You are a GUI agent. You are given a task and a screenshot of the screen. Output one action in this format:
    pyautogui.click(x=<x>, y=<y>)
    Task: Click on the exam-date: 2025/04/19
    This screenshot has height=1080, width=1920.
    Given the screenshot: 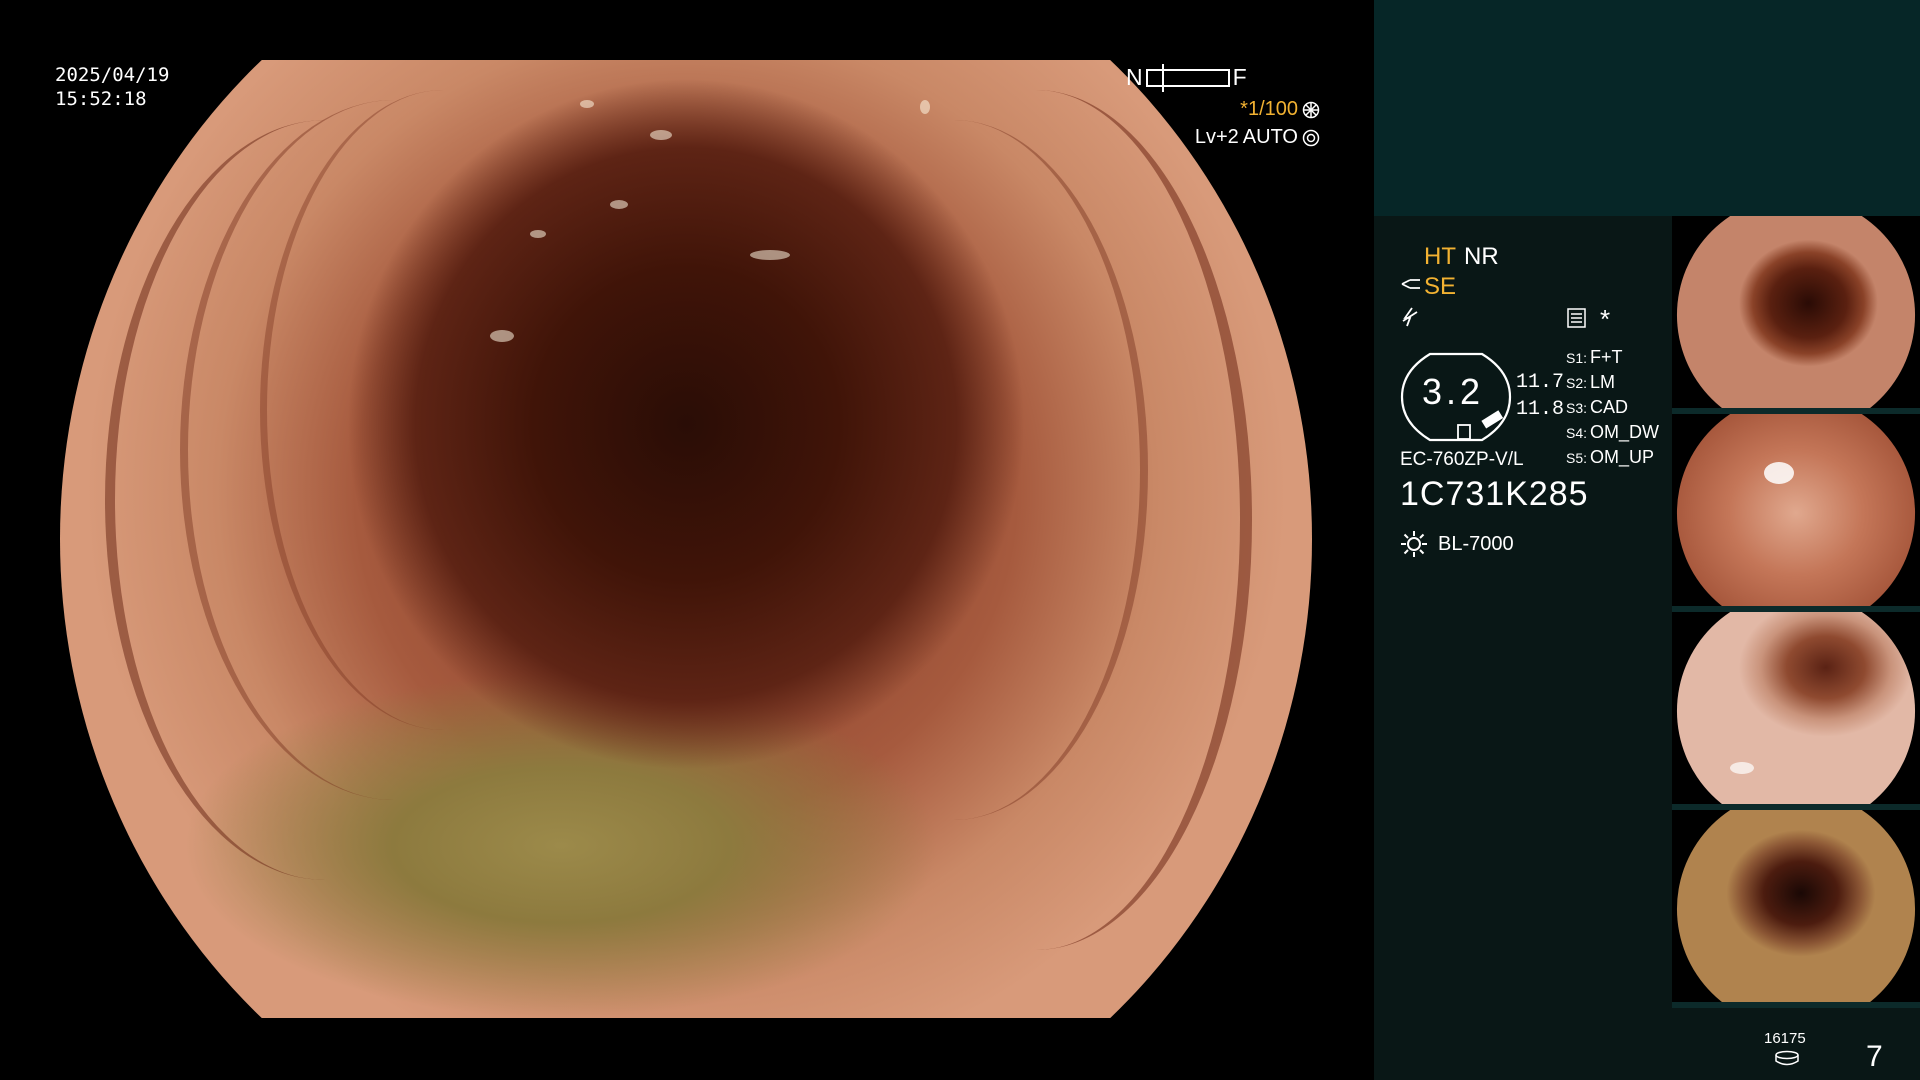 What is the action you would take?
    pyautogui.click(x=112, y=75)
    